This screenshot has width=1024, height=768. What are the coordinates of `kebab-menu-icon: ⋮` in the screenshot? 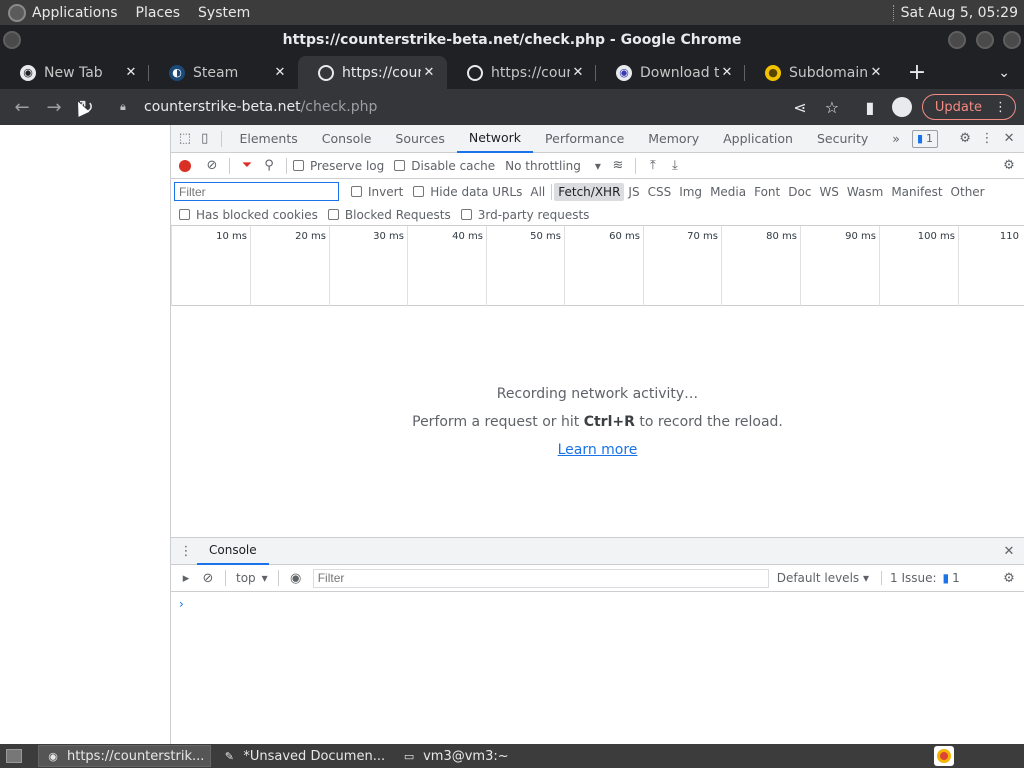 It's located at (987, 139).